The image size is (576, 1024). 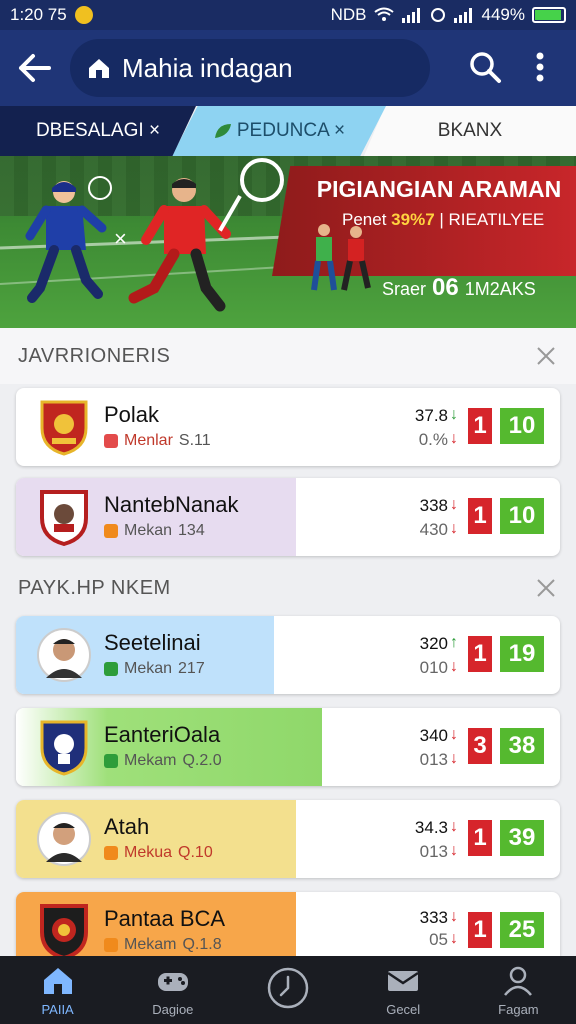 What do you see at coordinates (445, 287) in the screenshot?
I see `promo-footer-number: 06` at bounding box center [445, 287].